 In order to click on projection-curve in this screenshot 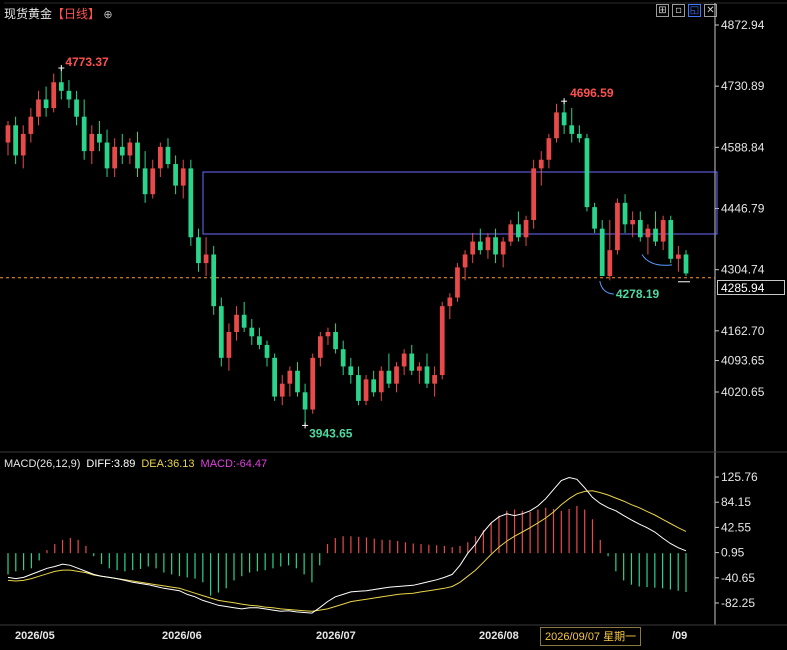, I will do `click(657, 260)`.